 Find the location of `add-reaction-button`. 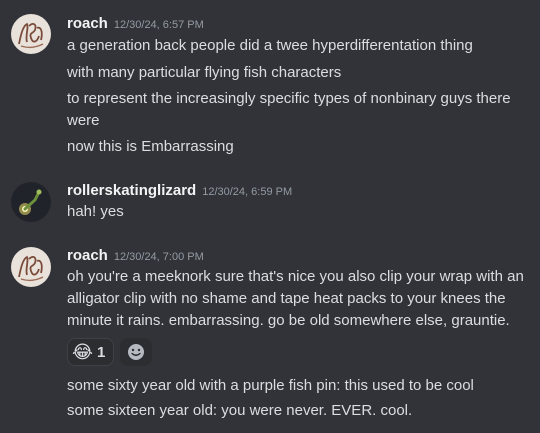

add-reaction-button is located at coordinates (136, 352).